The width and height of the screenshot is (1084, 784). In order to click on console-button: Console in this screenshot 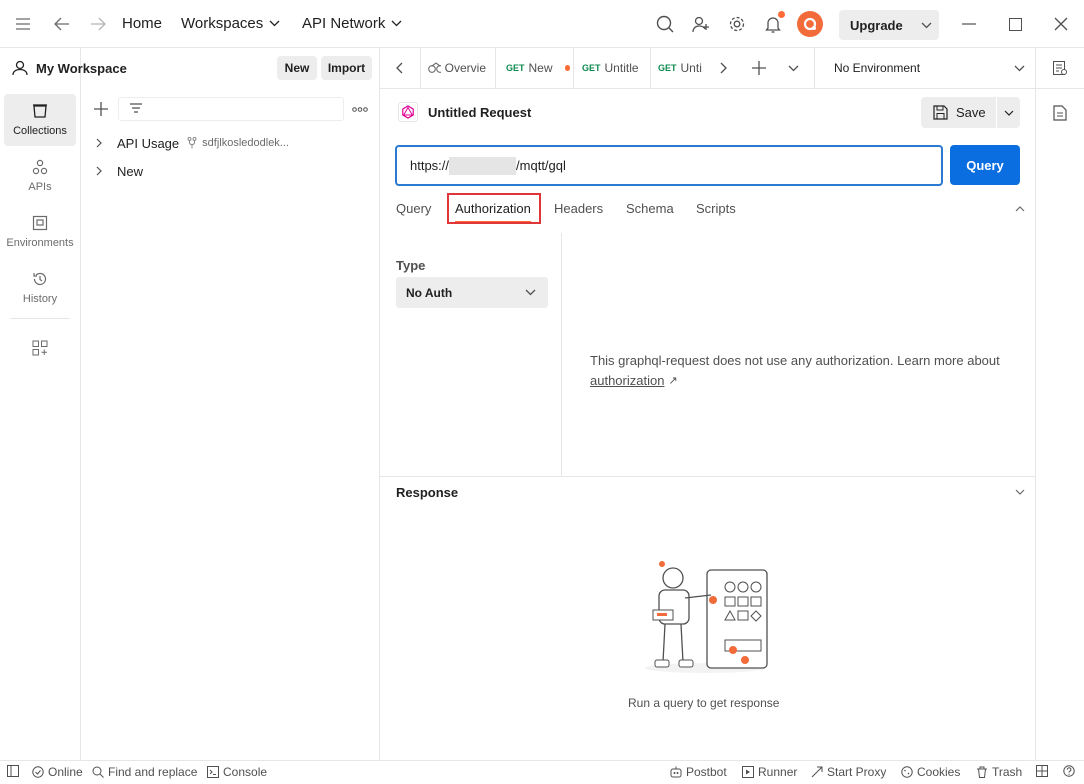, I will do `click(237, 772)`.